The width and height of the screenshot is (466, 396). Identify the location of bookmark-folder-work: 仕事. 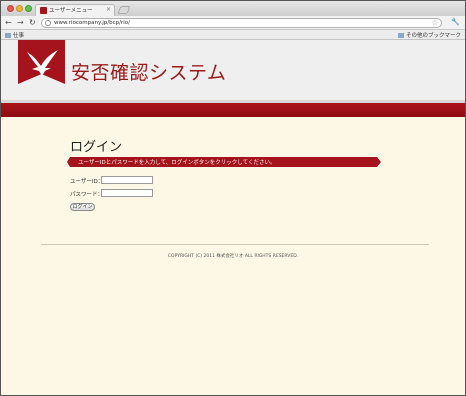
(14, 35).